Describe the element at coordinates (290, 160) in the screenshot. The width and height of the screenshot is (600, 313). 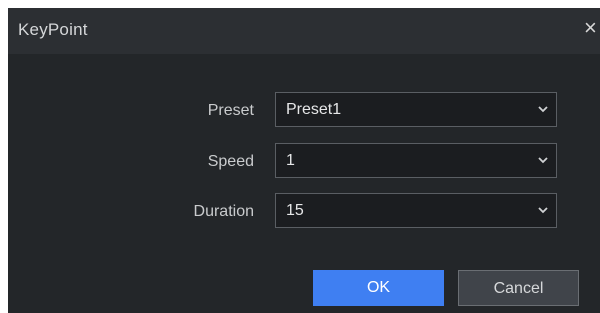
I see `speed-value: 1` at that location.